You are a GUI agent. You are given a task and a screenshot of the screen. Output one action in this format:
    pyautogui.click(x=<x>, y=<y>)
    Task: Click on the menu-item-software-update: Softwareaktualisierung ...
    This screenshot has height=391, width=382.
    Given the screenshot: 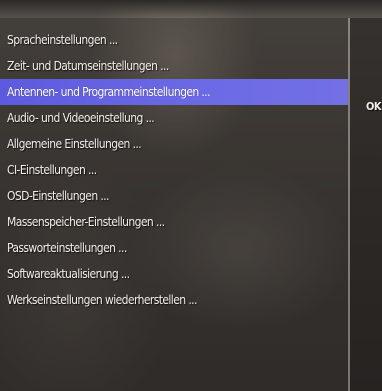 What is the action you would take?
    pyautogui.click(x=174, y=274)
    